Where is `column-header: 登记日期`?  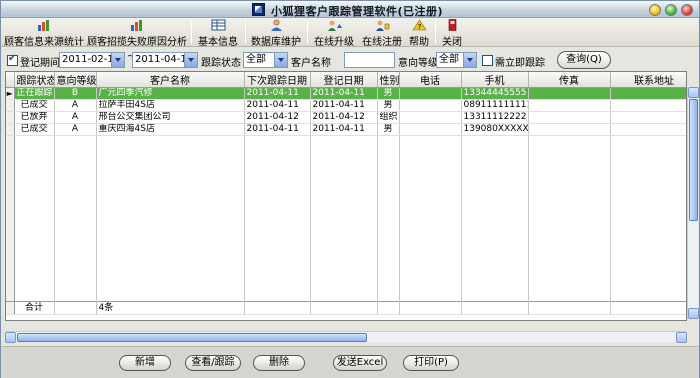
column-header: 登记日期 is located at coordinates (344, 80).